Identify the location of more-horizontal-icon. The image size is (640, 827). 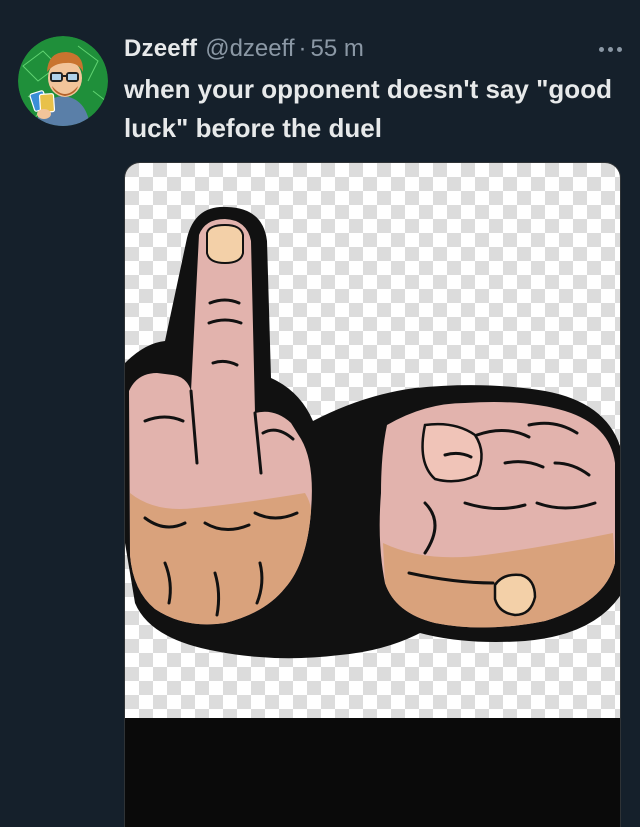
(610, 49).